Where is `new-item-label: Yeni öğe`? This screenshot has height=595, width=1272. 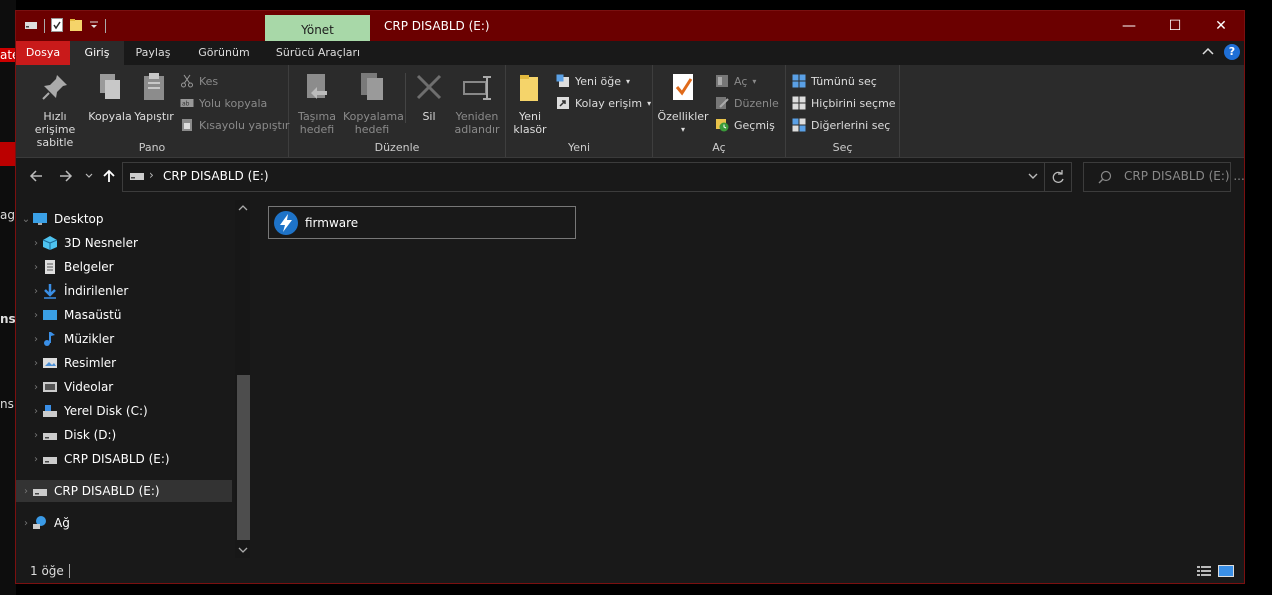 new-item-label: Yeni öğe is located at coordinates (598, 81).